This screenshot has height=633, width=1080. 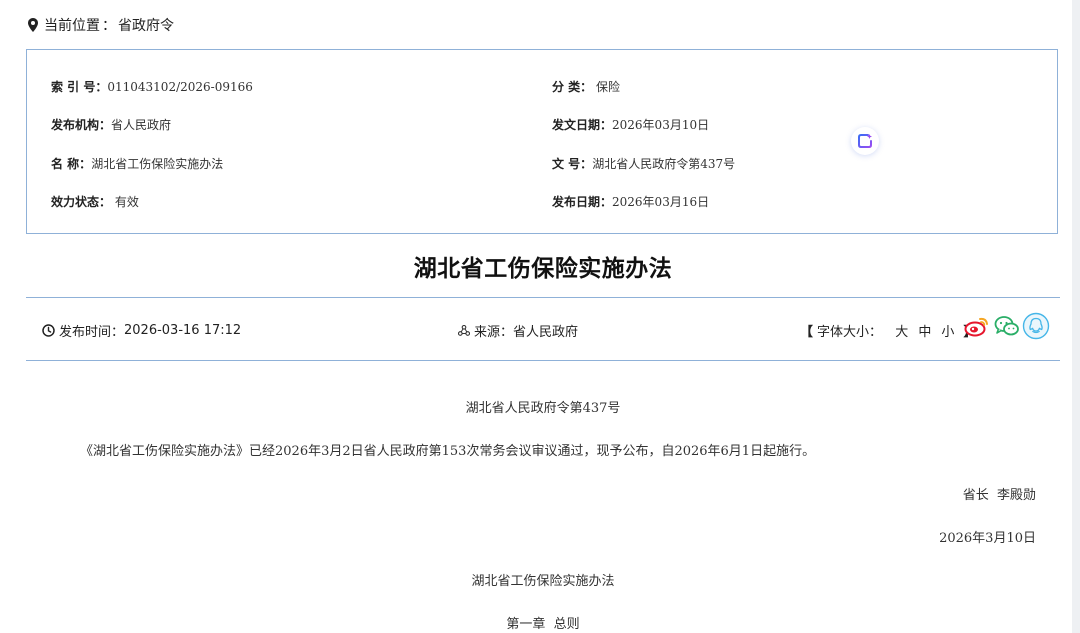 What do you see at coordinates (101, 25) in the screenshot?
I see `breadcrumb: 当前位置 ： 省政府令` at bounding box center [101, 25].